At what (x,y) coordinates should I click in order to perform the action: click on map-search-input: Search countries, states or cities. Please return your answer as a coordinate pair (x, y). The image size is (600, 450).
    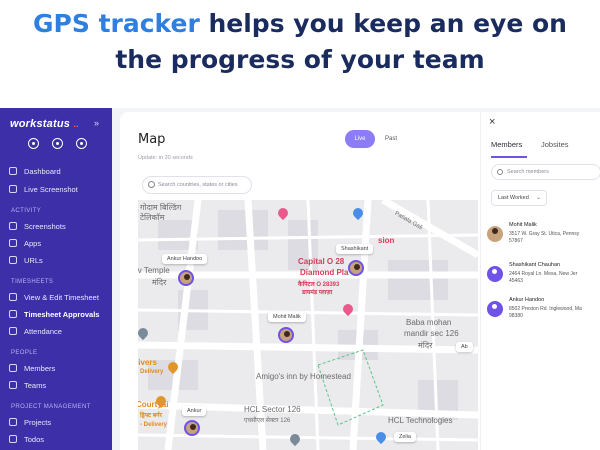
    Looking at the image, I should click on (197, 185).